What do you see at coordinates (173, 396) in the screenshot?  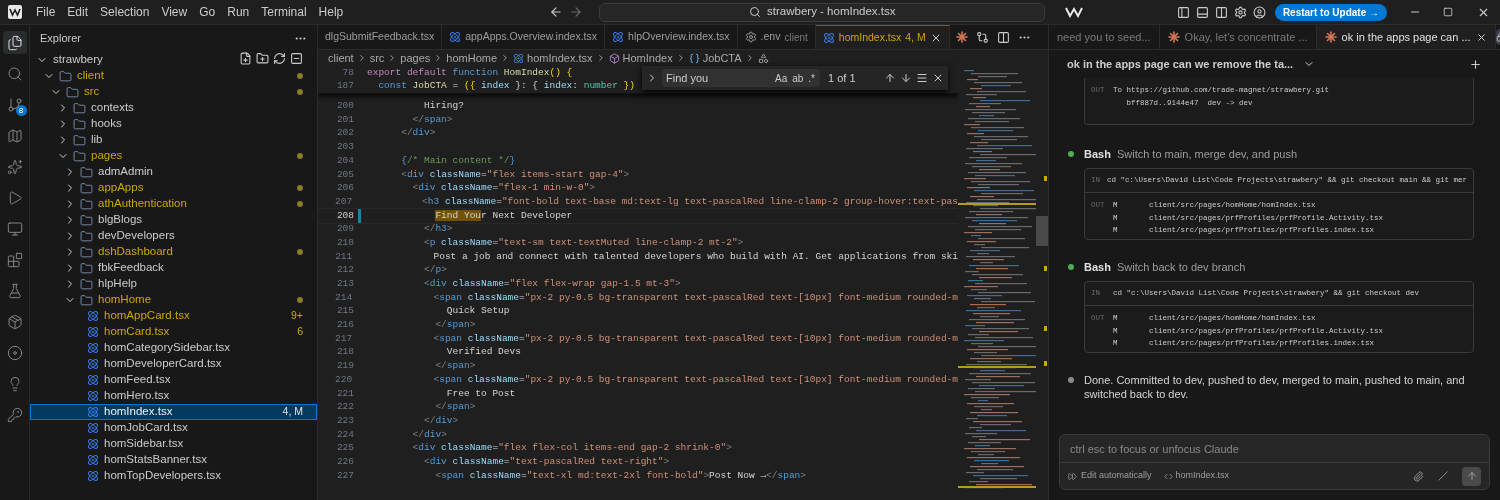 I see `tree-item: homHero.tsx` at bounding box center [173, 396].